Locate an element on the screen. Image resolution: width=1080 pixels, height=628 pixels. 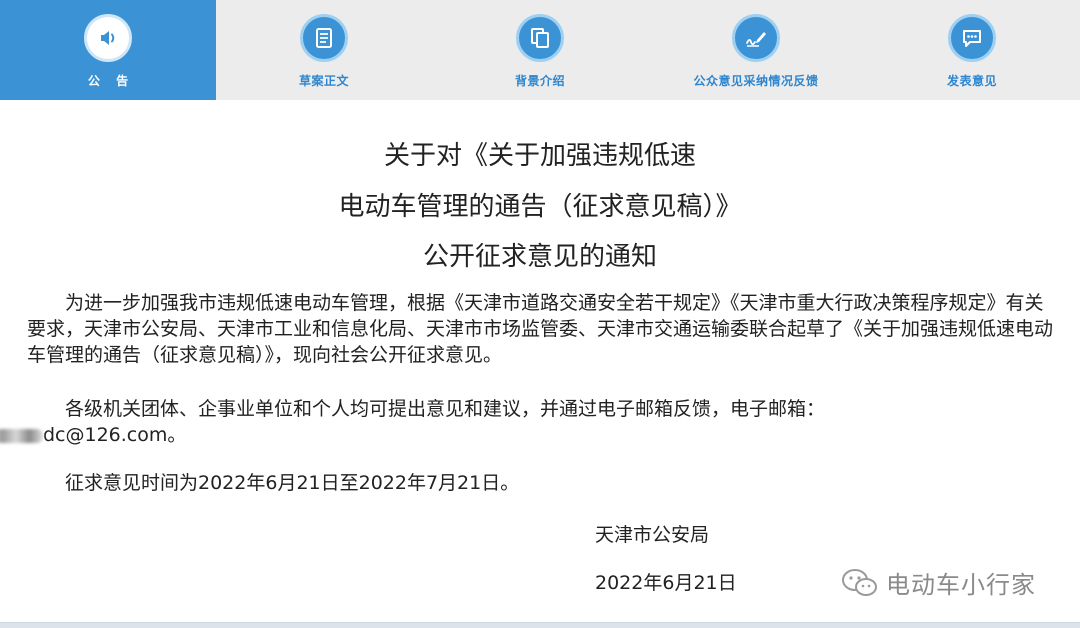
notice-date: 2022年6月21日 is located at coordinates (666, 583).